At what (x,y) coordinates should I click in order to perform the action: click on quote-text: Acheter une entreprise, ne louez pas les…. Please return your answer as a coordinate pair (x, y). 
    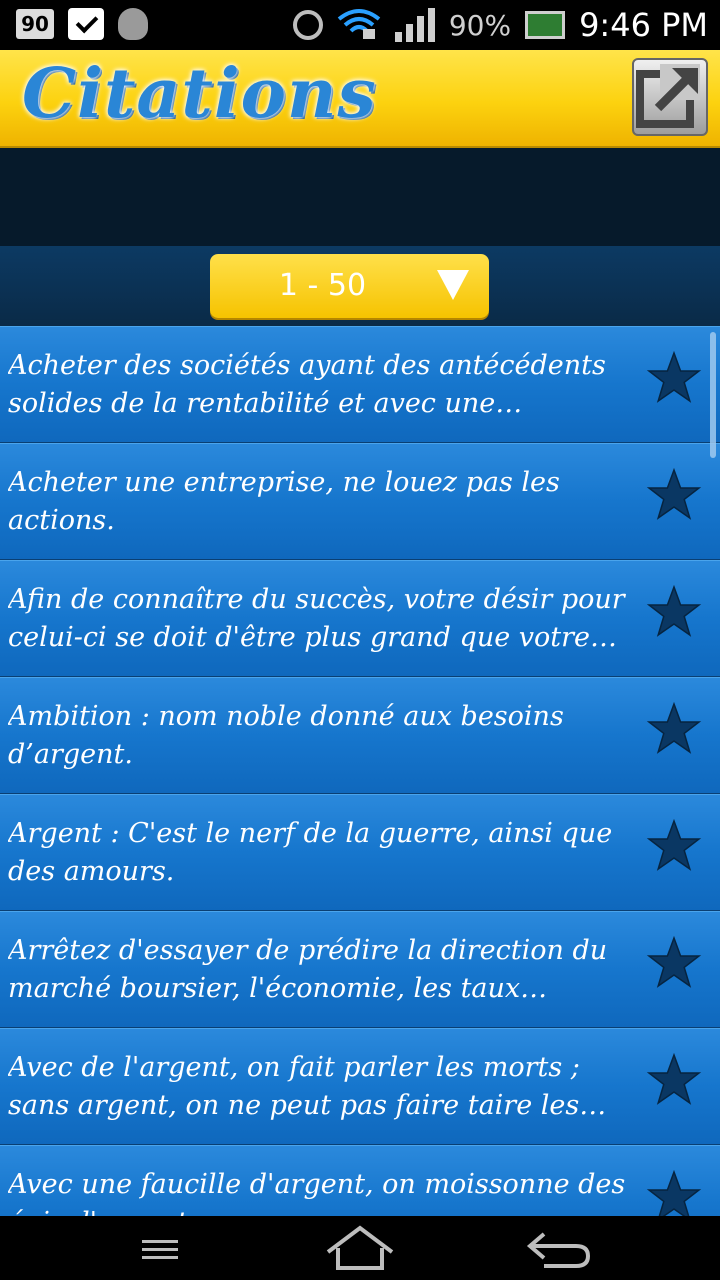
    Looking at the image, I should click on (284, 501).